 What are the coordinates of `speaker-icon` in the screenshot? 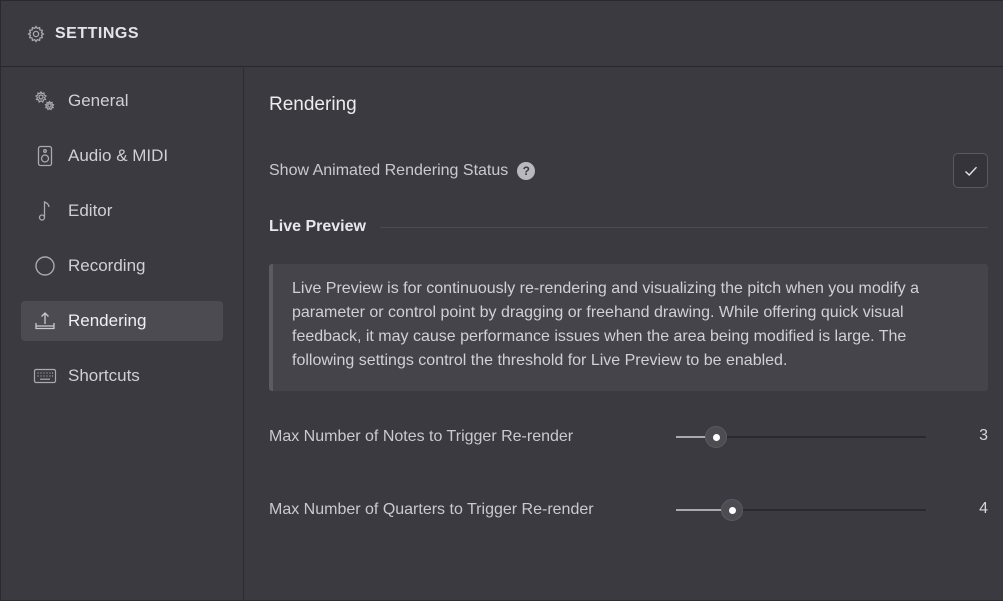 It's located at (45, 156).